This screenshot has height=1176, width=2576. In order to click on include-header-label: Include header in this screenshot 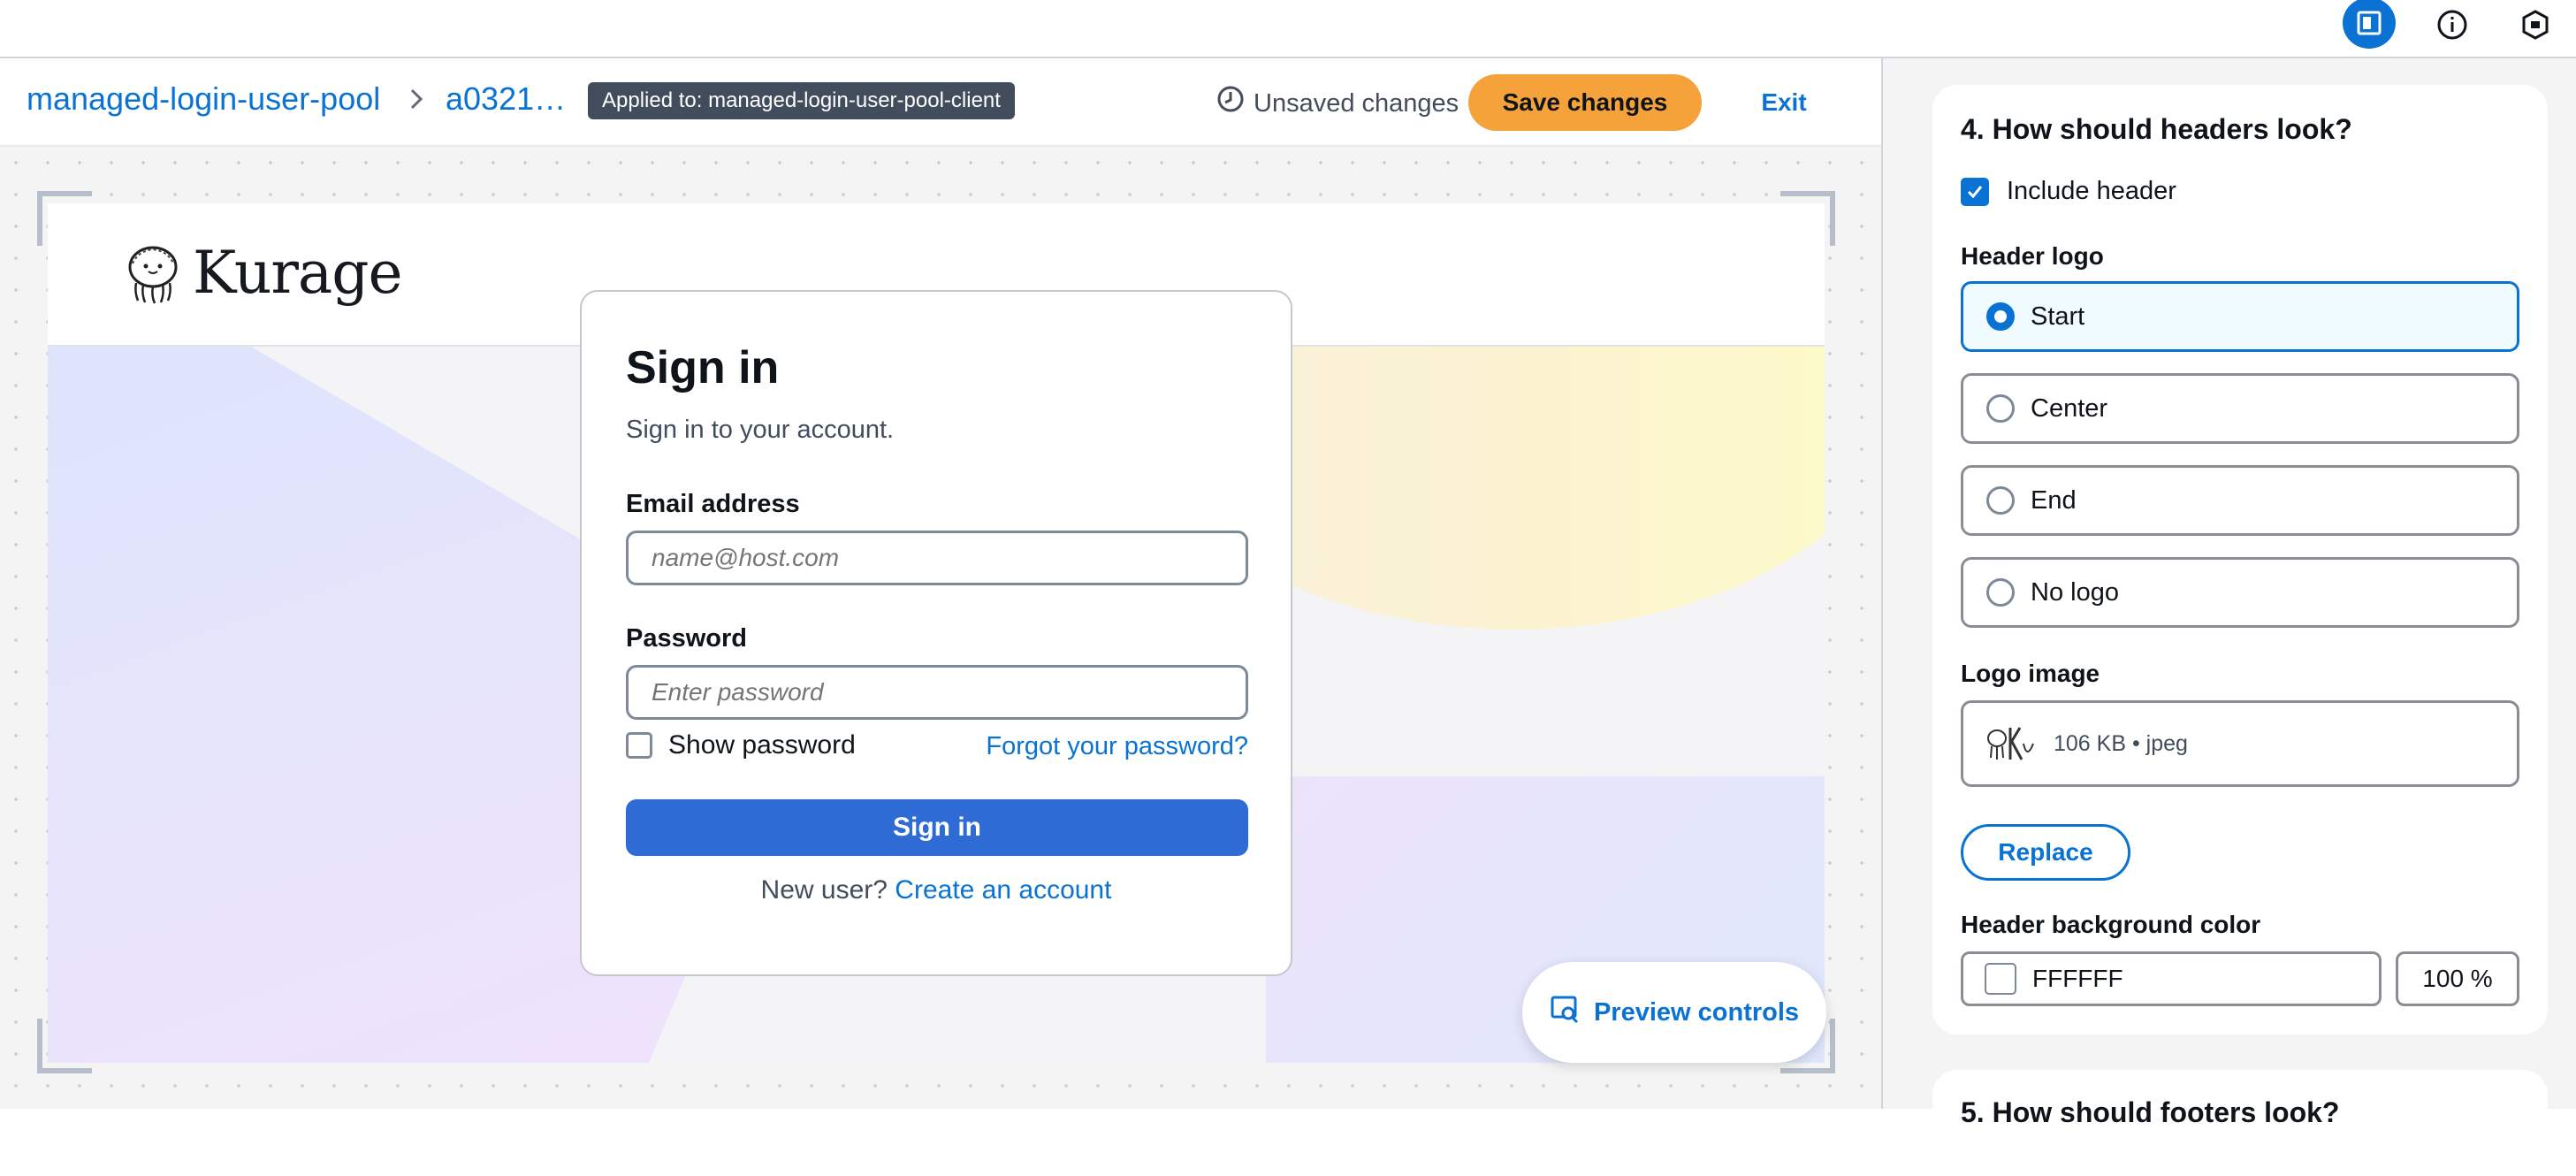, I will do `click(2091, 191)`.